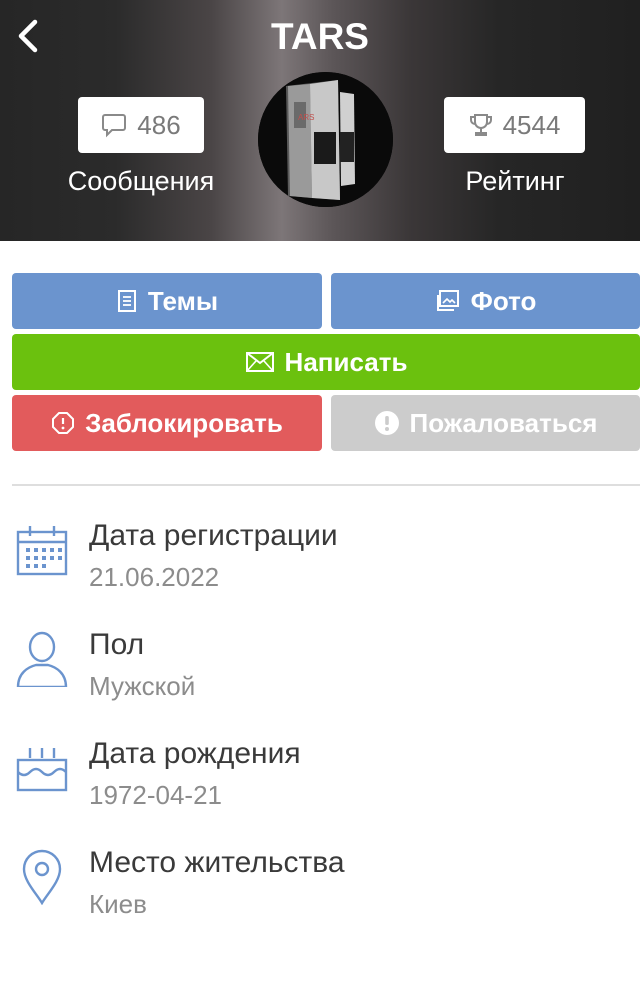 Image resolution: width=640 pixels, height=996 pixels. What do you see at coordinates (141, 181) in the screenshot?
I see `messages-label: Сообщения` at bounding box center [141, 181].